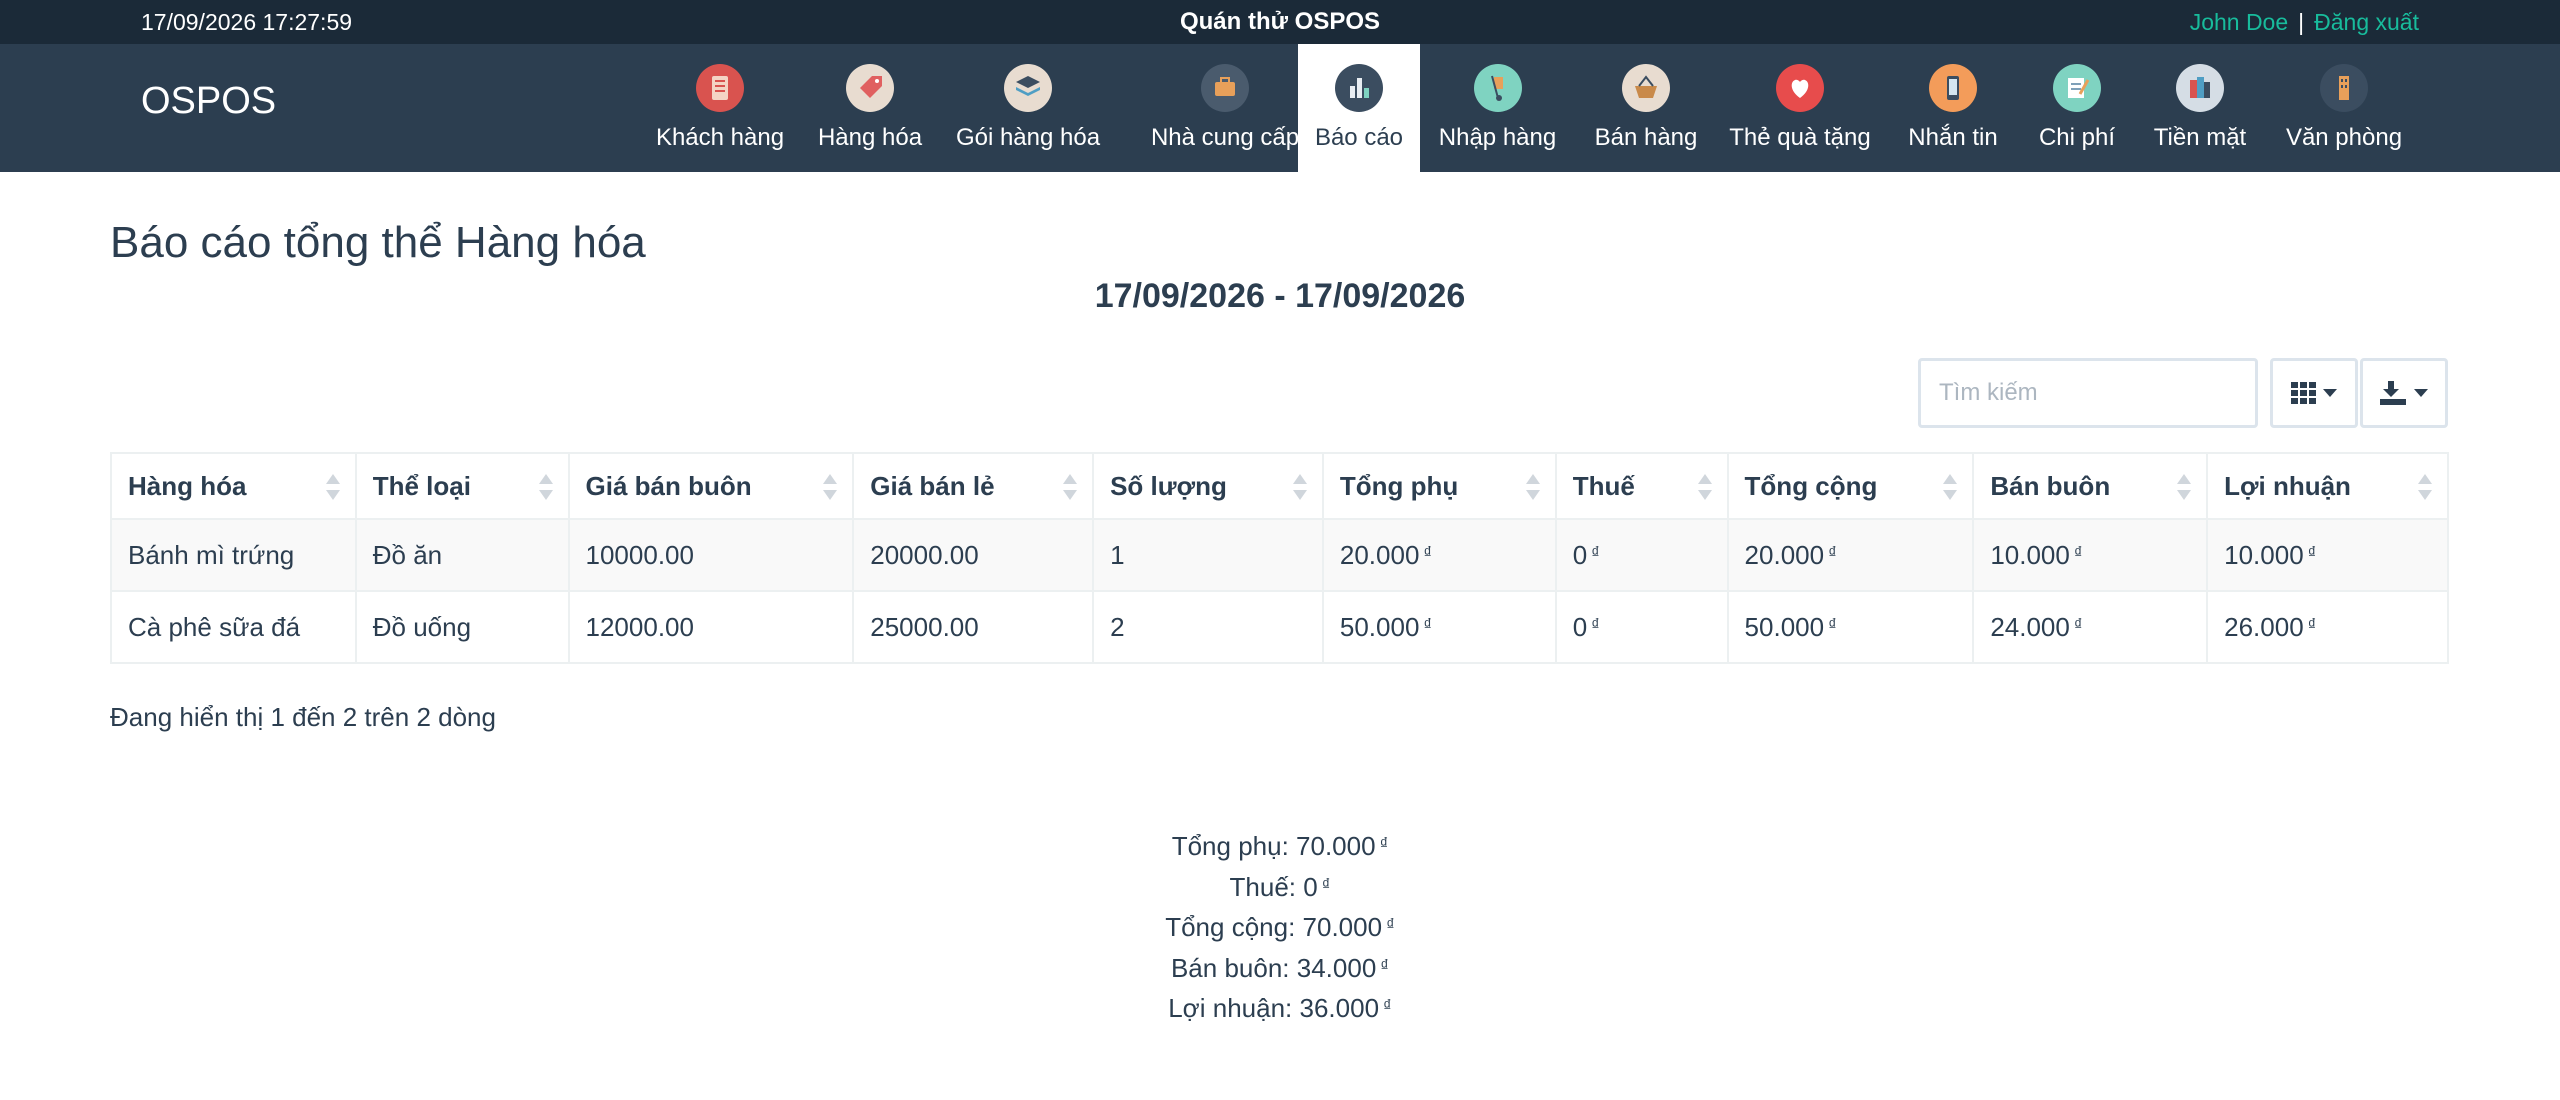 Image resolution: width=2560 pixels, height=1100 pixels. I want to click on user-links: John Doe | Đăng xuất, so click(2304, 22).